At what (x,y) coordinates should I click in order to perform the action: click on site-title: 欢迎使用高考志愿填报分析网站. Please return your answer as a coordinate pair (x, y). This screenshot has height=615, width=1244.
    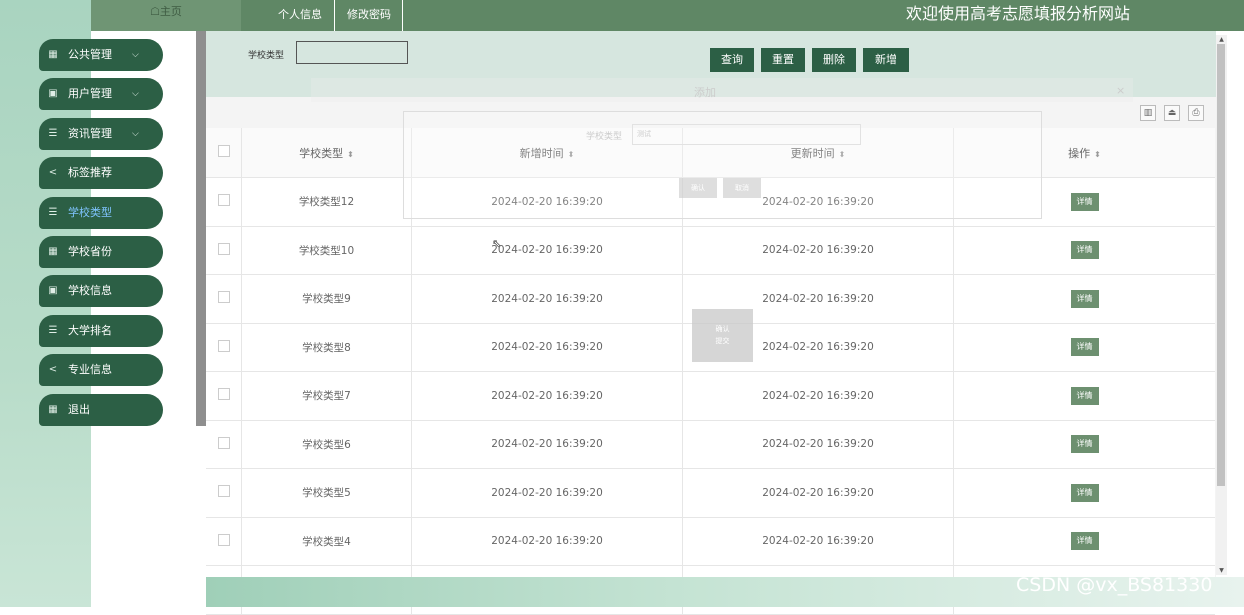
    Looking at the image, I should click on (1017, 13).